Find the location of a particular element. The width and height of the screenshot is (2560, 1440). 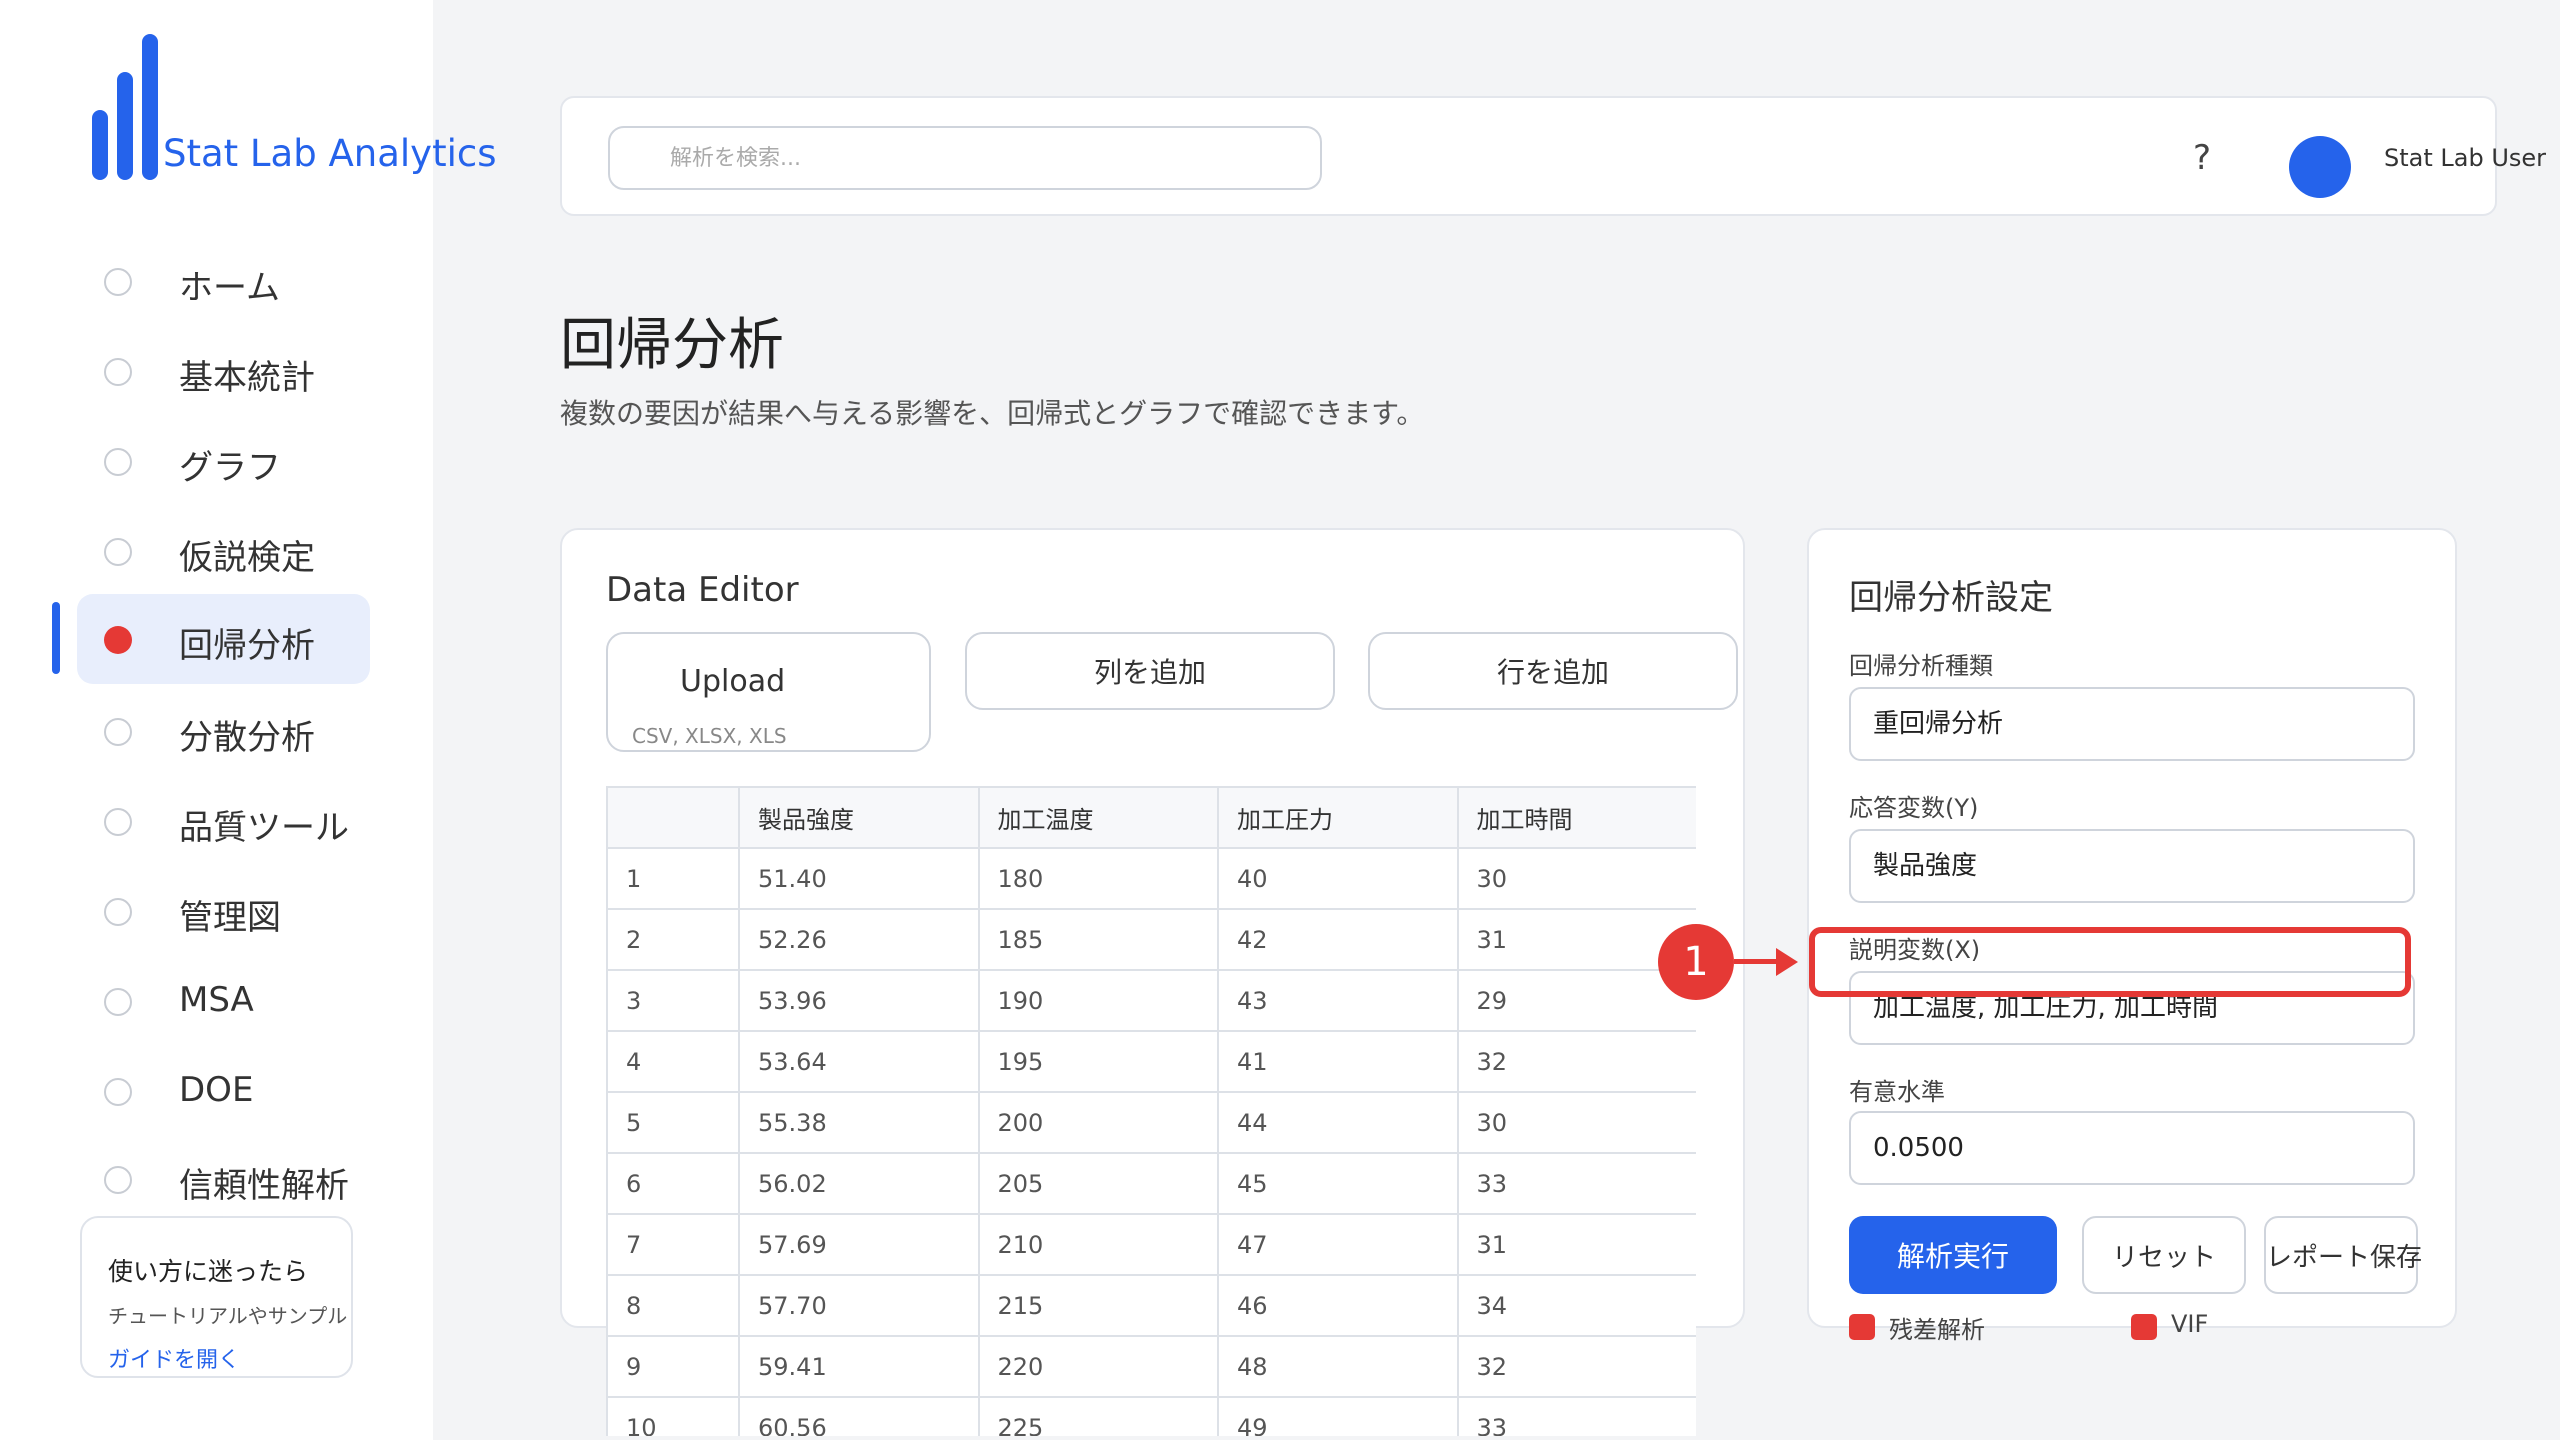

sidebar-item-control-chart: 管理図 is located at coordinates (223, 911).